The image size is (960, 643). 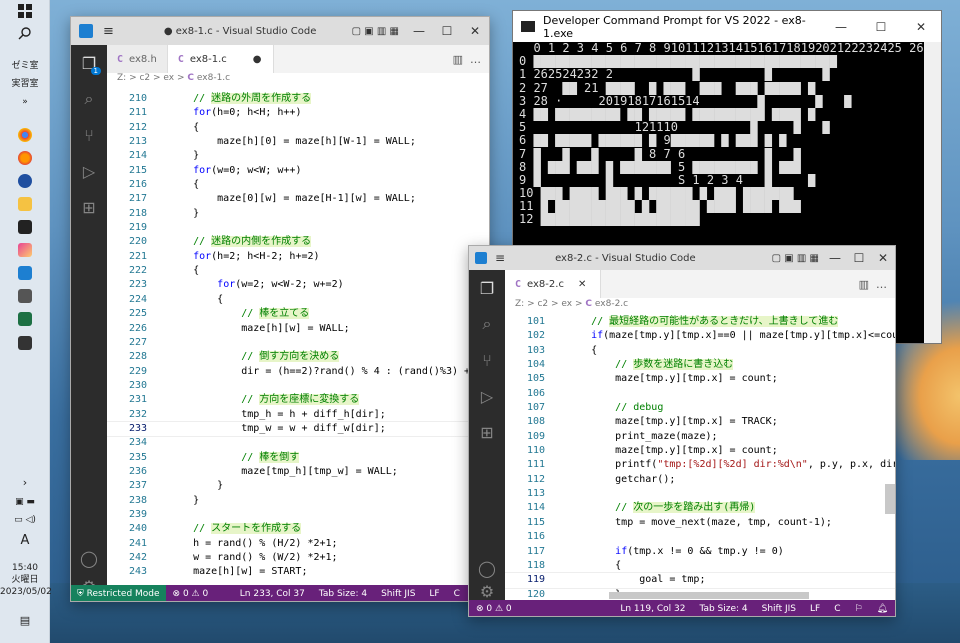 What do you see at coordinates (700, 365) in the screenshot?
I see `code-line: 104 // 歩数を迷路に書き込む` at bounding box center [700, 365].